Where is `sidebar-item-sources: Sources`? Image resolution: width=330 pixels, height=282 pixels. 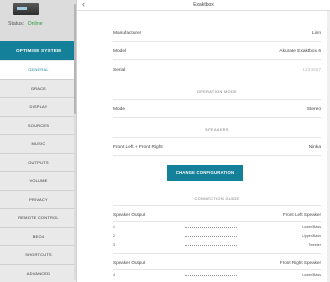
sidebar-item-sources: Sources is located at coordinates (38, 125).